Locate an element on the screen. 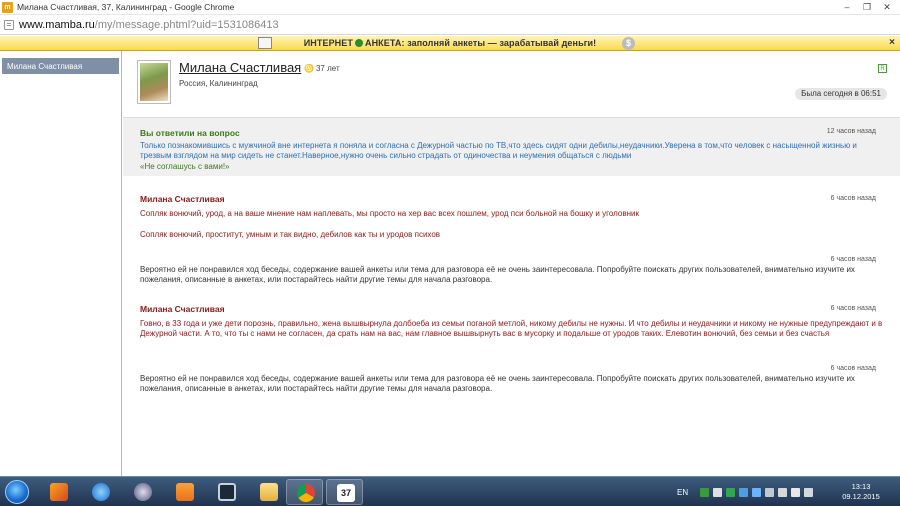 Image resolution: width=900 pixels, height=506 pixels. explorer-icon is located at coordinates (268, 492).